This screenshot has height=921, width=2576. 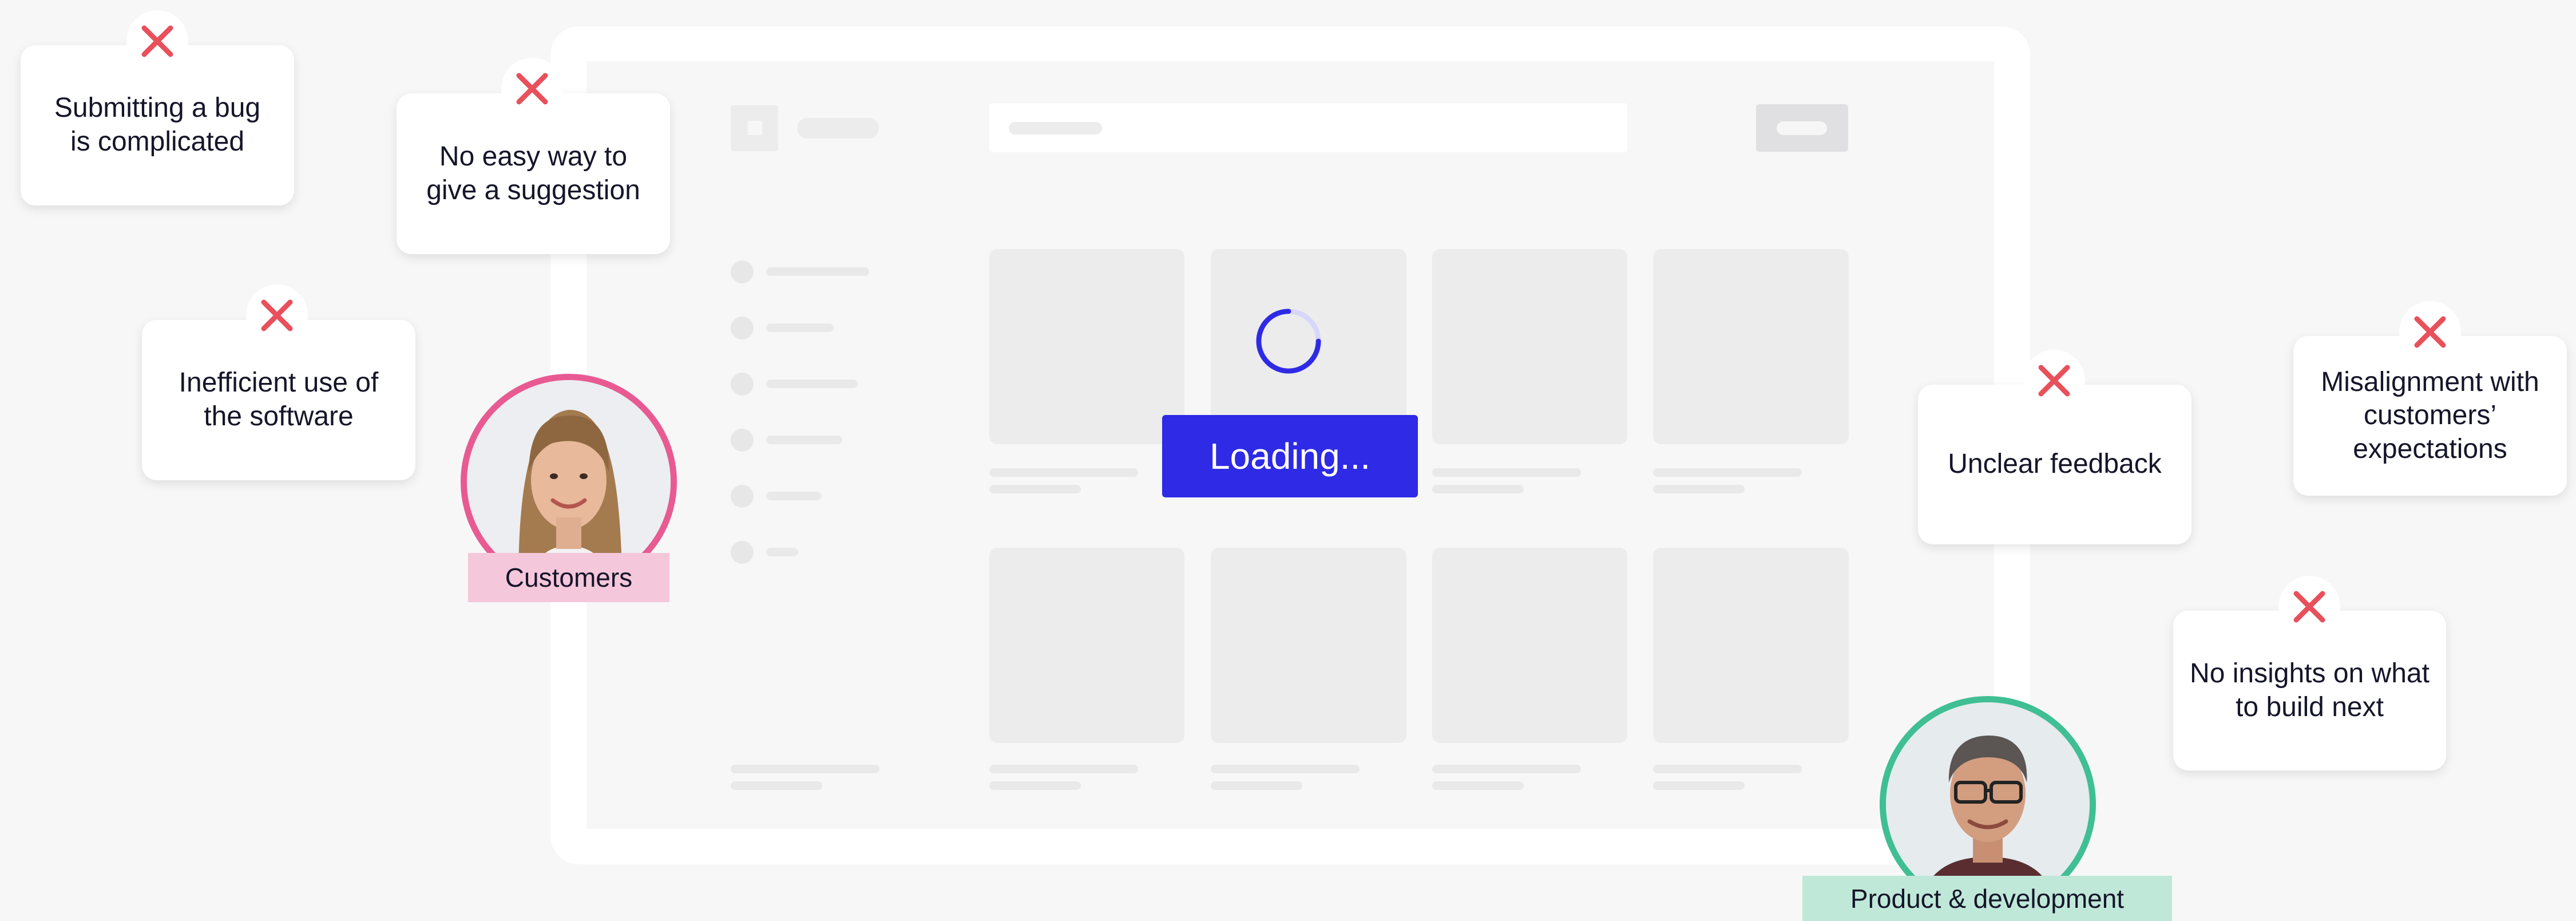 What do you see at coordinates (2310, 690) in the screenshot?
I see `pain-point-text: No insights on what to build next` at bounding box center [2310, 690].